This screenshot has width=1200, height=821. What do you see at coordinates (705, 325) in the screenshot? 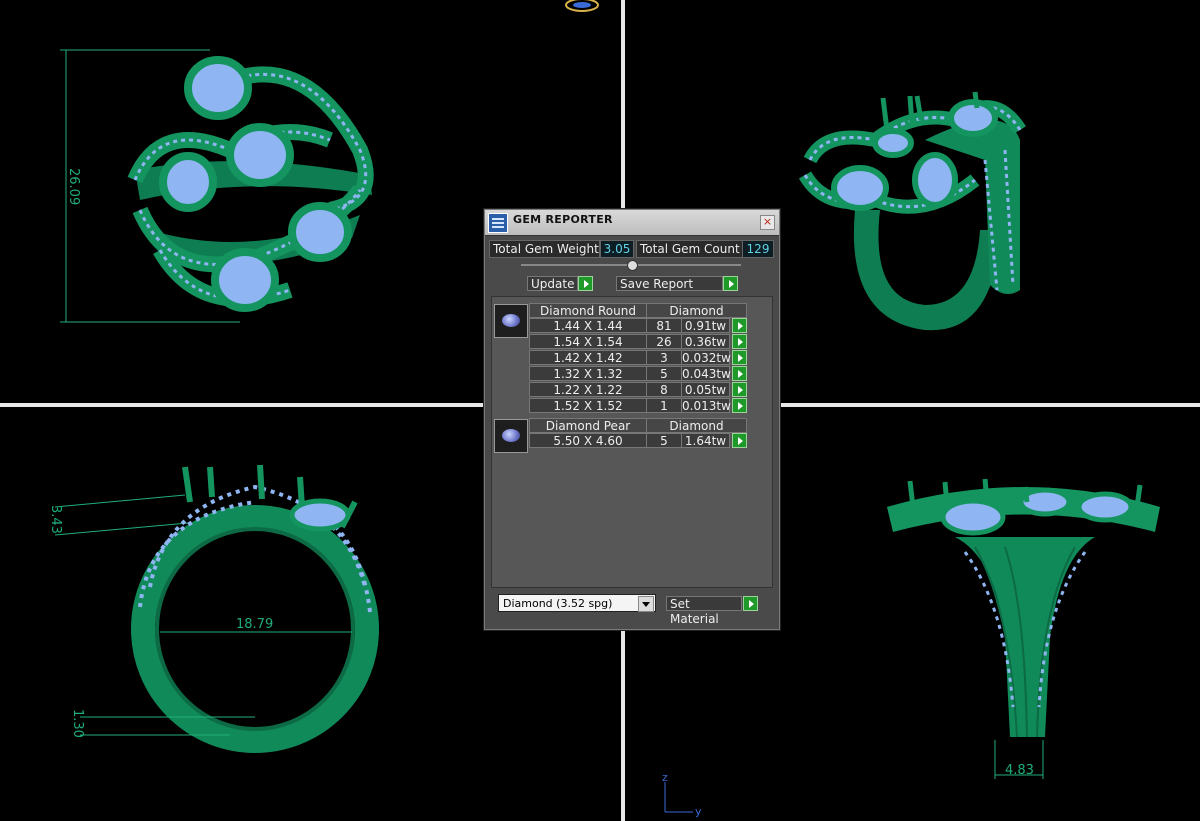
I see `gem-weight-cell: 0.91tw` at bounding box center [705, 325].